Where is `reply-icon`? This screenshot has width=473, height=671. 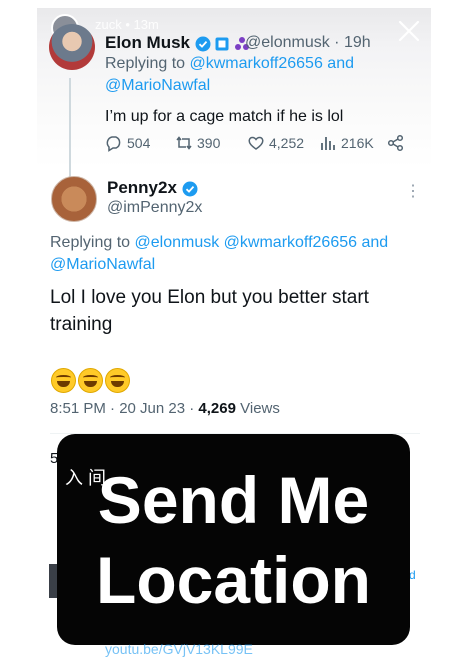 reply-icon is located at coordinates (113, 144).